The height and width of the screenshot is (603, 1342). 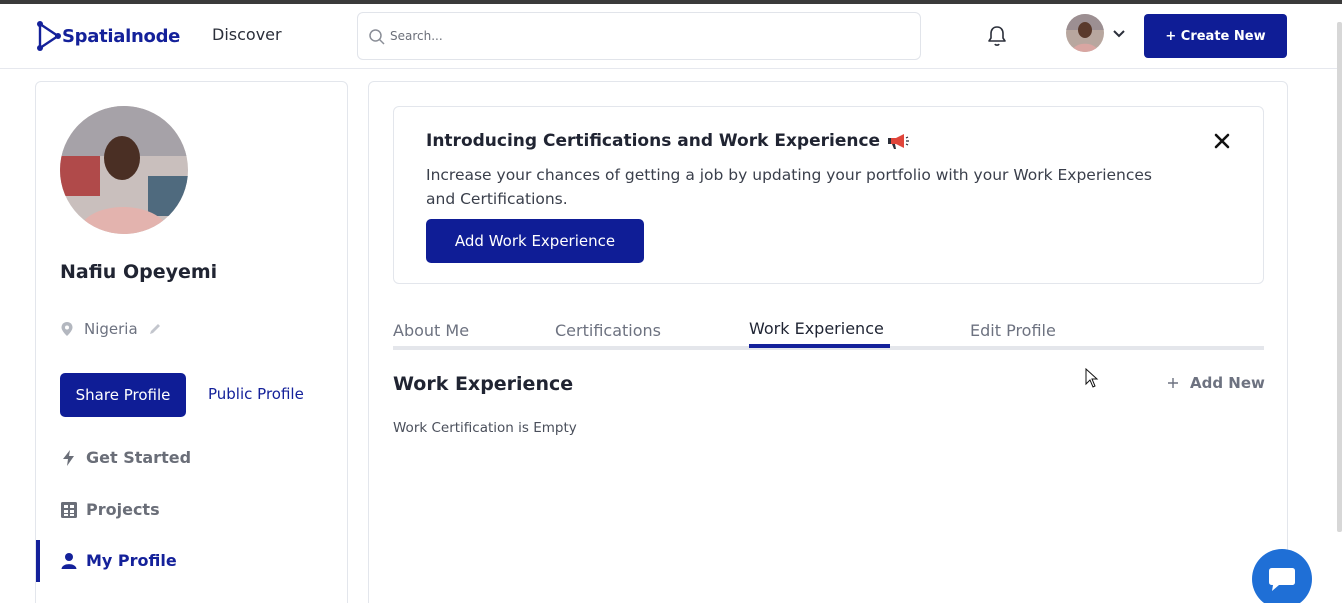 I want to click on search-input, so click(x=640, y=36).